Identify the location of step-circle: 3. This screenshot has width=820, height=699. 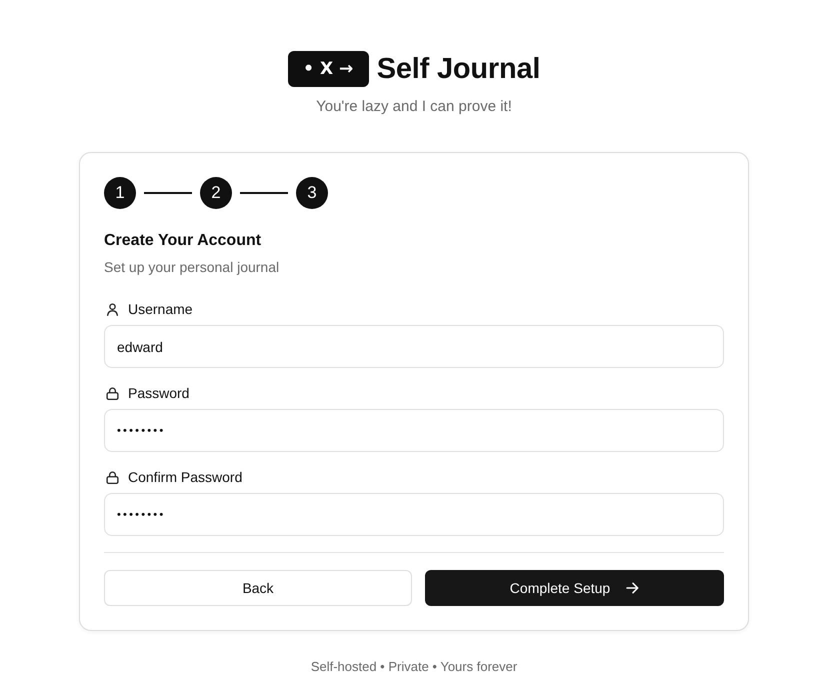
(312, 193).